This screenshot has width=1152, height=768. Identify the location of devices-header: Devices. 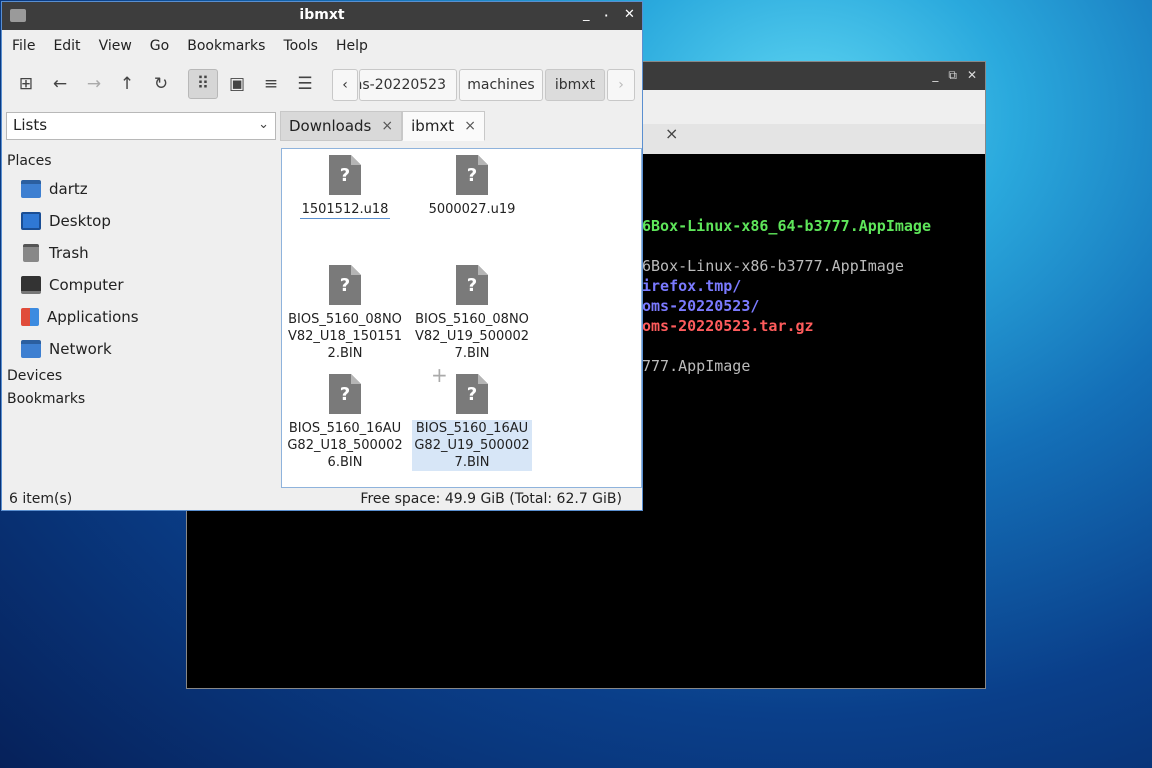
(142, 376).